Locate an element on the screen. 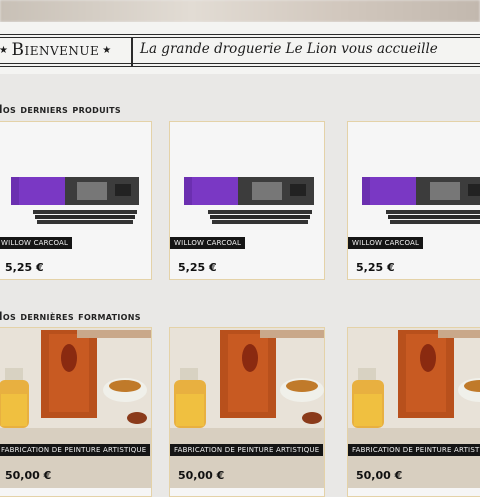 This screenshot has height=497, width=480. box-front-purple is located at coordinates (42, 191).